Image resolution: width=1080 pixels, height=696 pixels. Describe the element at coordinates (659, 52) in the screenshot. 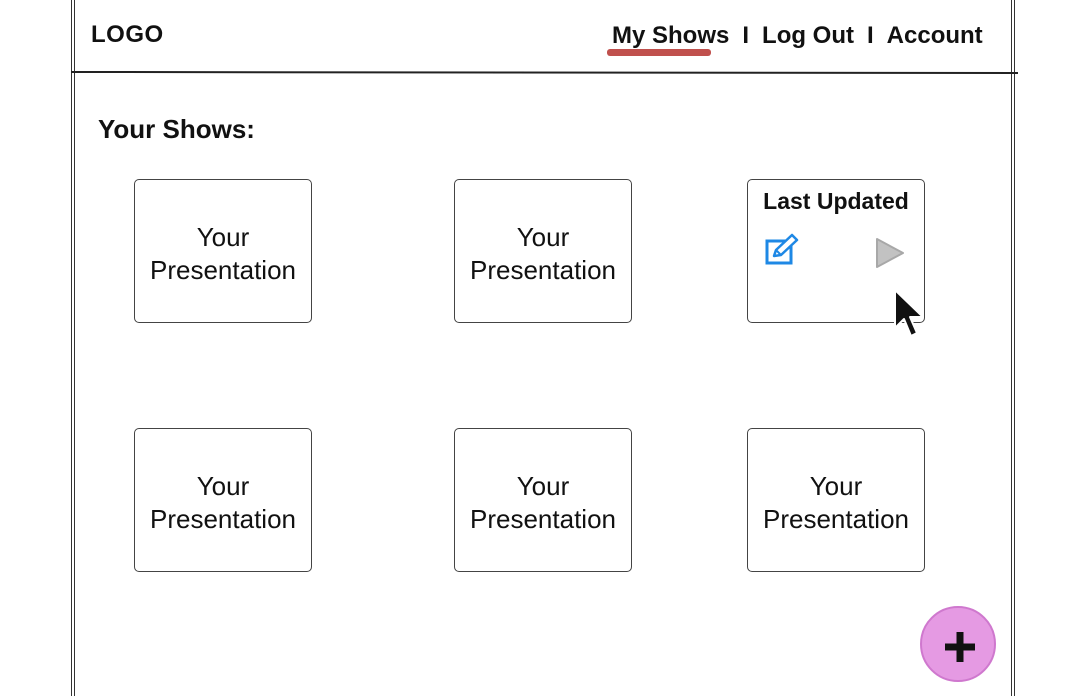

I see `active-nav-underline` at that location.